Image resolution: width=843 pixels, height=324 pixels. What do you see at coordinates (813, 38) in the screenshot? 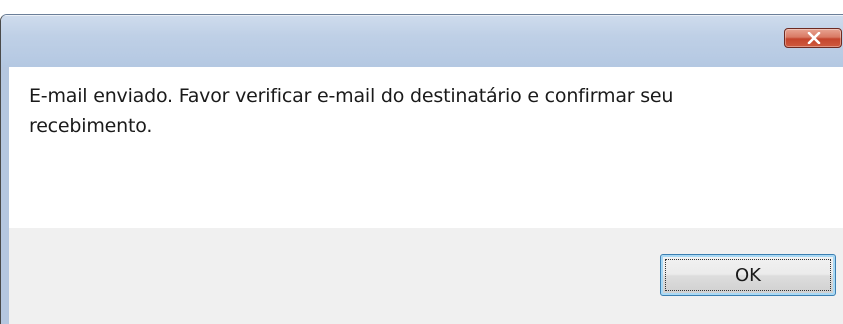
I see `close-button` at bounding box center [813, 38].